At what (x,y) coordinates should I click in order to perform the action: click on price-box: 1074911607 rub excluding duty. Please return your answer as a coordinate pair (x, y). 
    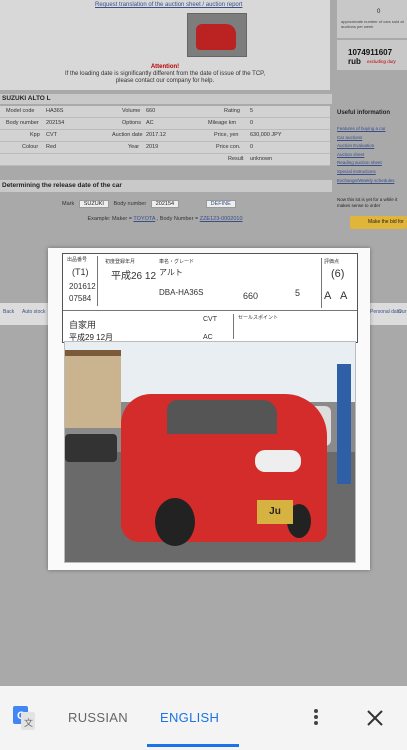
    Looking at the image, I should click on (372, 55).